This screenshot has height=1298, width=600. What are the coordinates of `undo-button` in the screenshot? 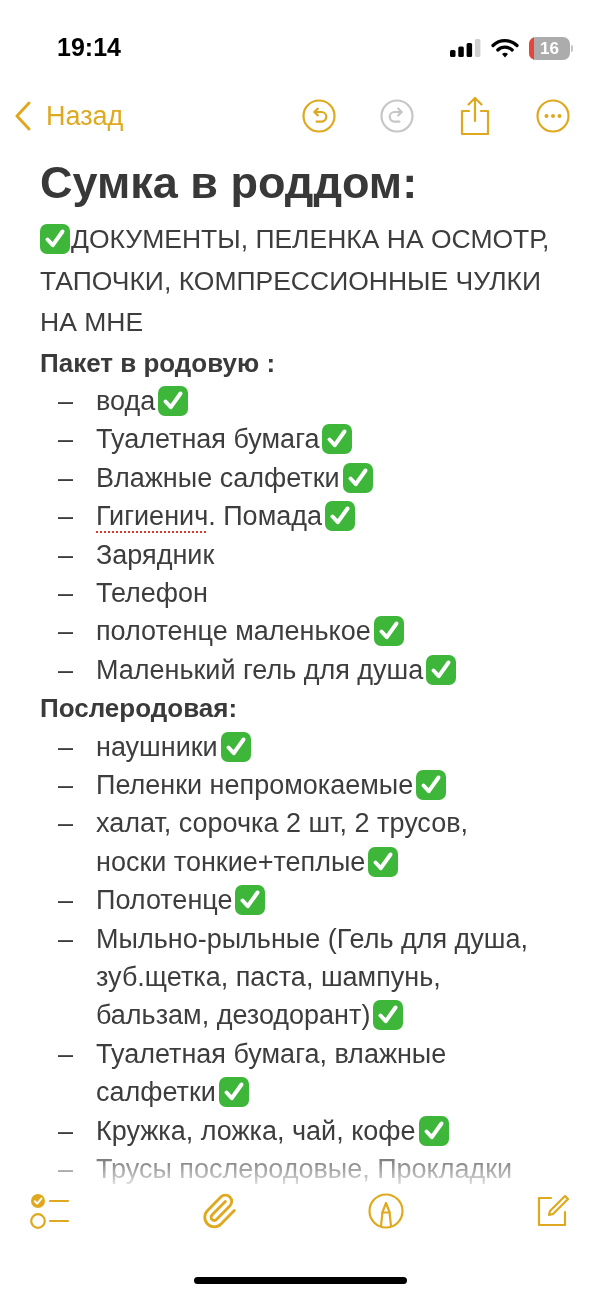 It's located at (319, 116).